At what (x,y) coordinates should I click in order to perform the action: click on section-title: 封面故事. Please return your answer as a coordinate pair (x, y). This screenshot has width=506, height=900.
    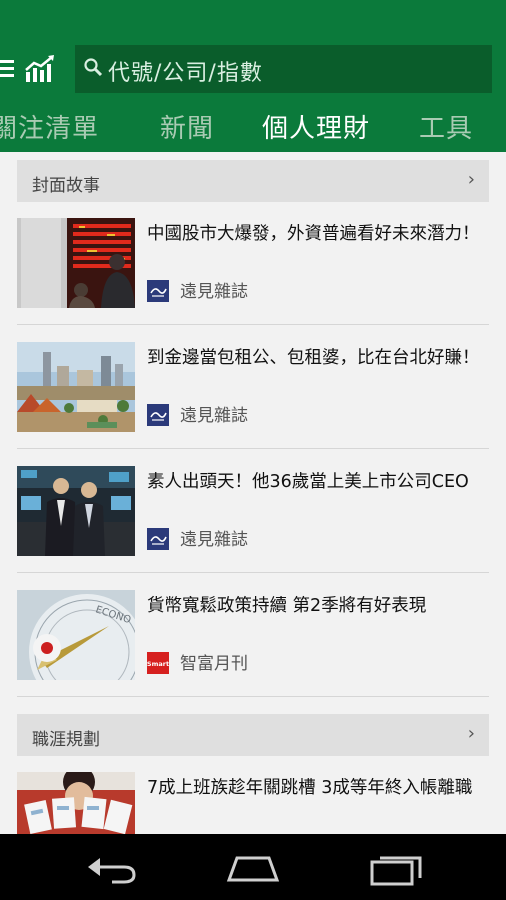
    Looking at the image, I should click on (66, 186).